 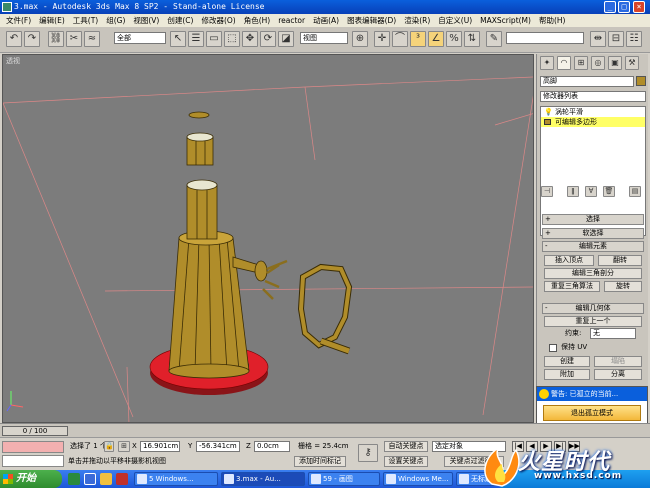 What do you see at coordinates (122, 479) in the screenshot?
I see `quicklaunch-player-icon` at bounding box center [122, 479].